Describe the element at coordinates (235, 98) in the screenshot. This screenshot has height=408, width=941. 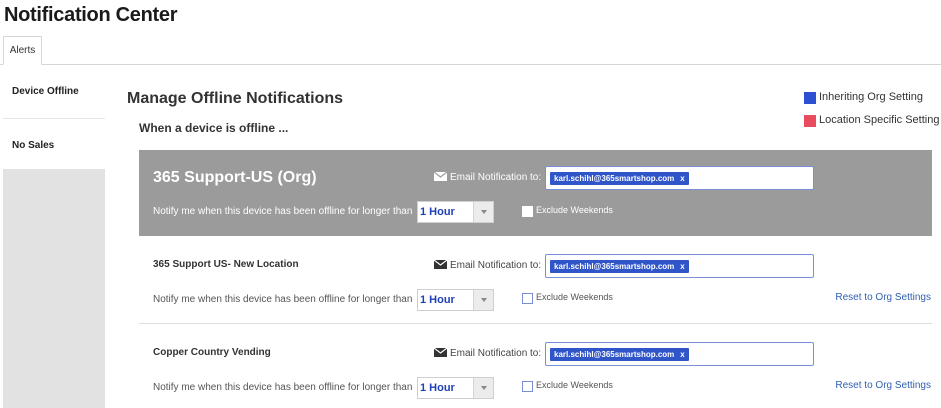
I see `section-title: Manage Offline Notifications` at that location.